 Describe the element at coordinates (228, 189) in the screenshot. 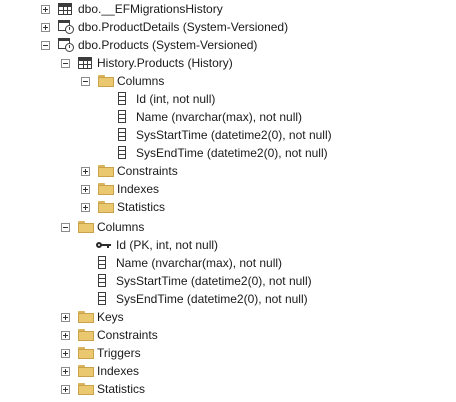

I see `tree-node-history-indexes: Indexes` at that location.